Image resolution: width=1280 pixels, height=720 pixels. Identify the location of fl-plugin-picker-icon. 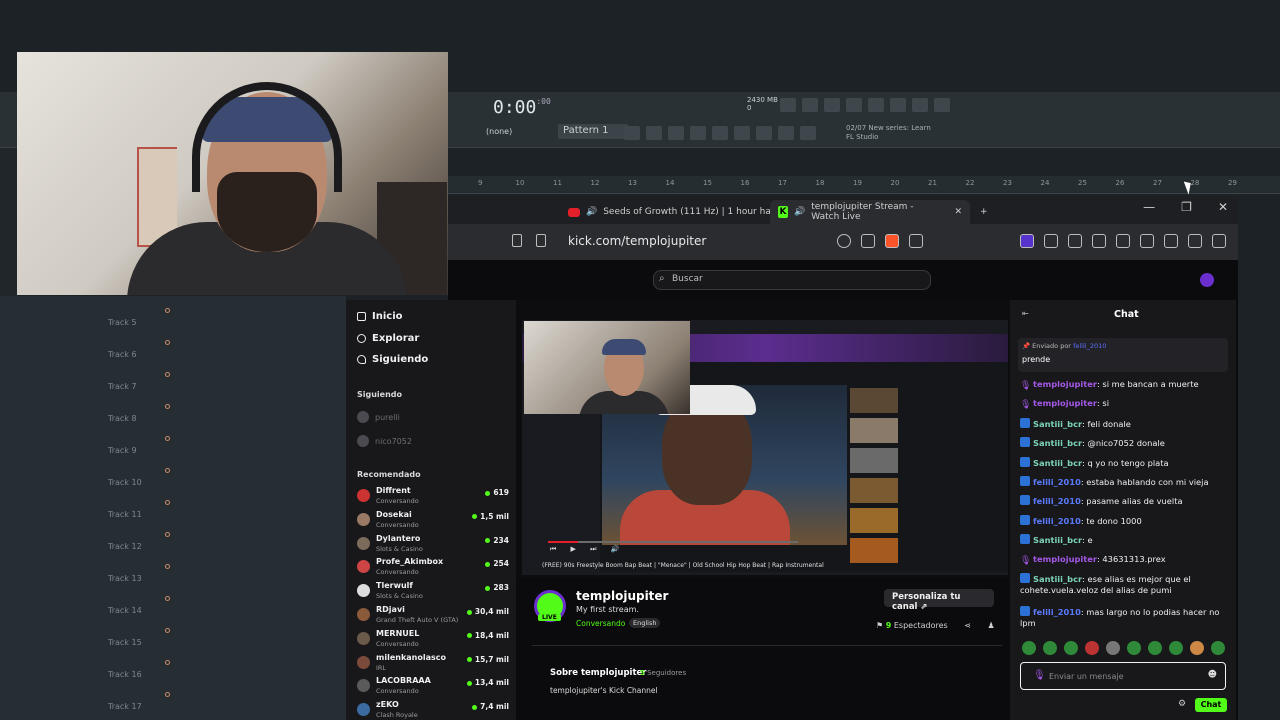
(742, 133).